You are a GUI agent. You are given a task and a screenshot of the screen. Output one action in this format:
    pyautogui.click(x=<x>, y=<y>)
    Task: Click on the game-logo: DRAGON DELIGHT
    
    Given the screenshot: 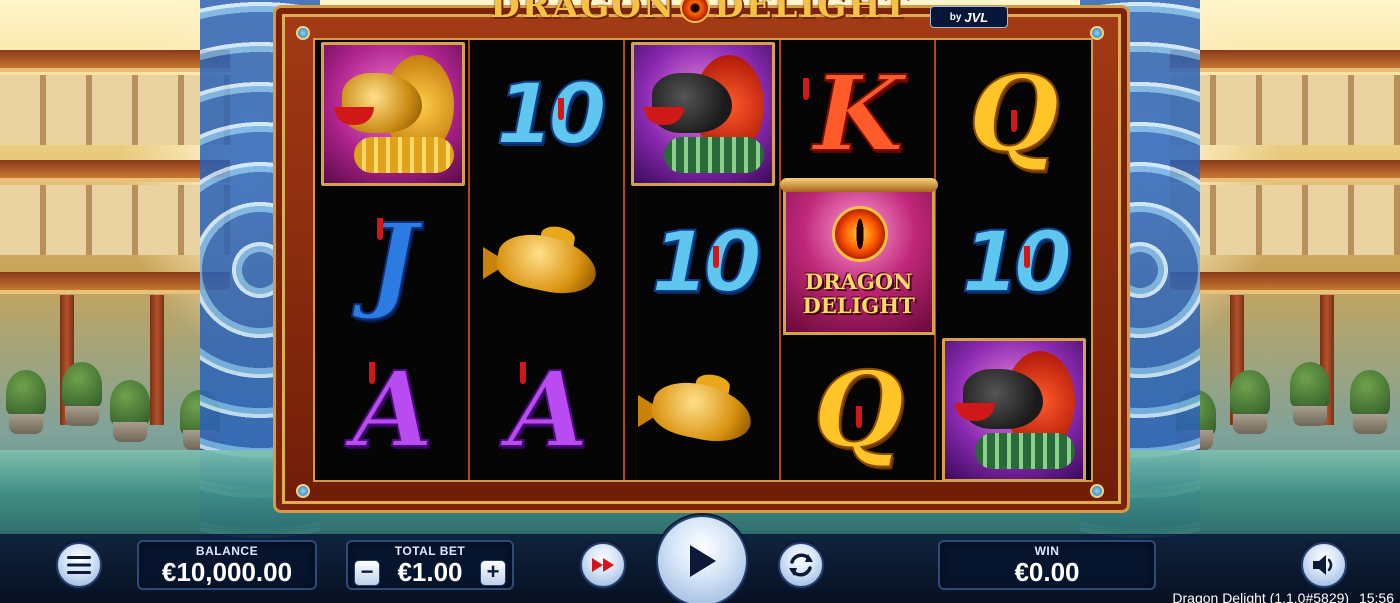 What is the action you would take?
    pyautogui.click(x=700, y=13)
    